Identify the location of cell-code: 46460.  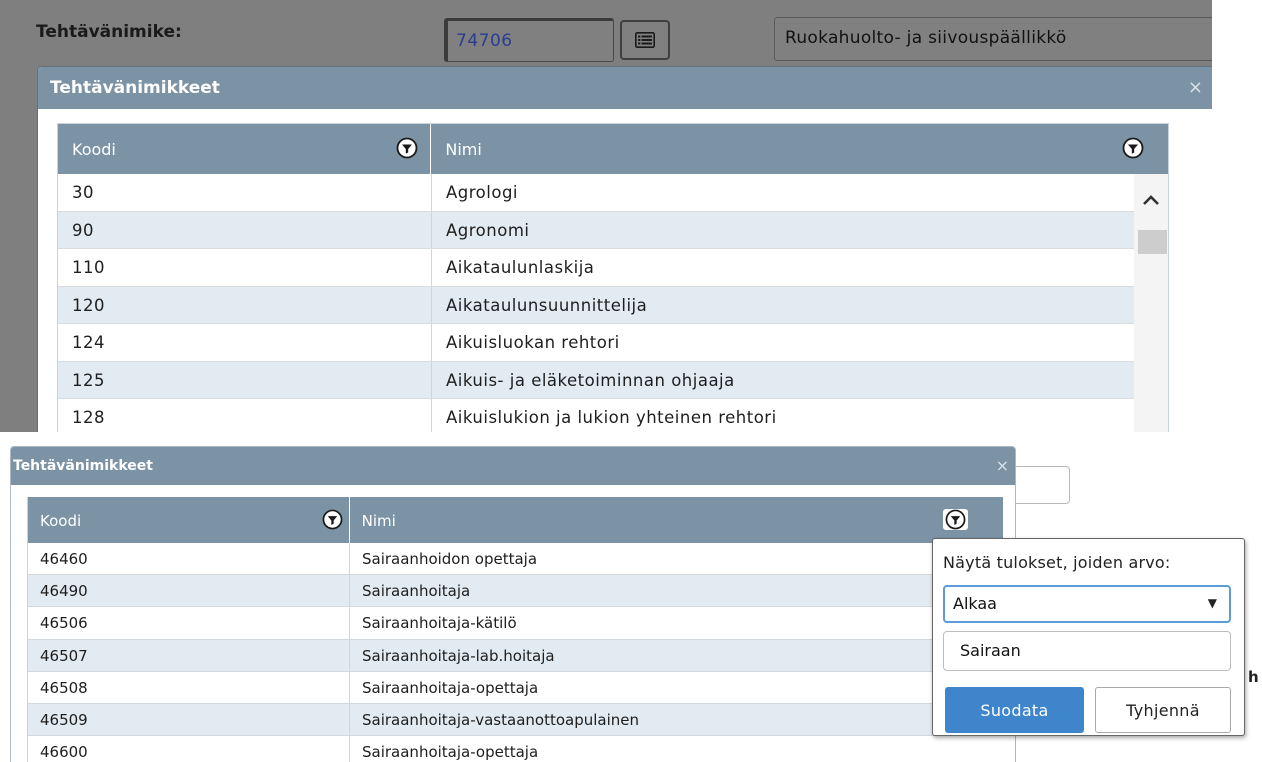
(189, 559).